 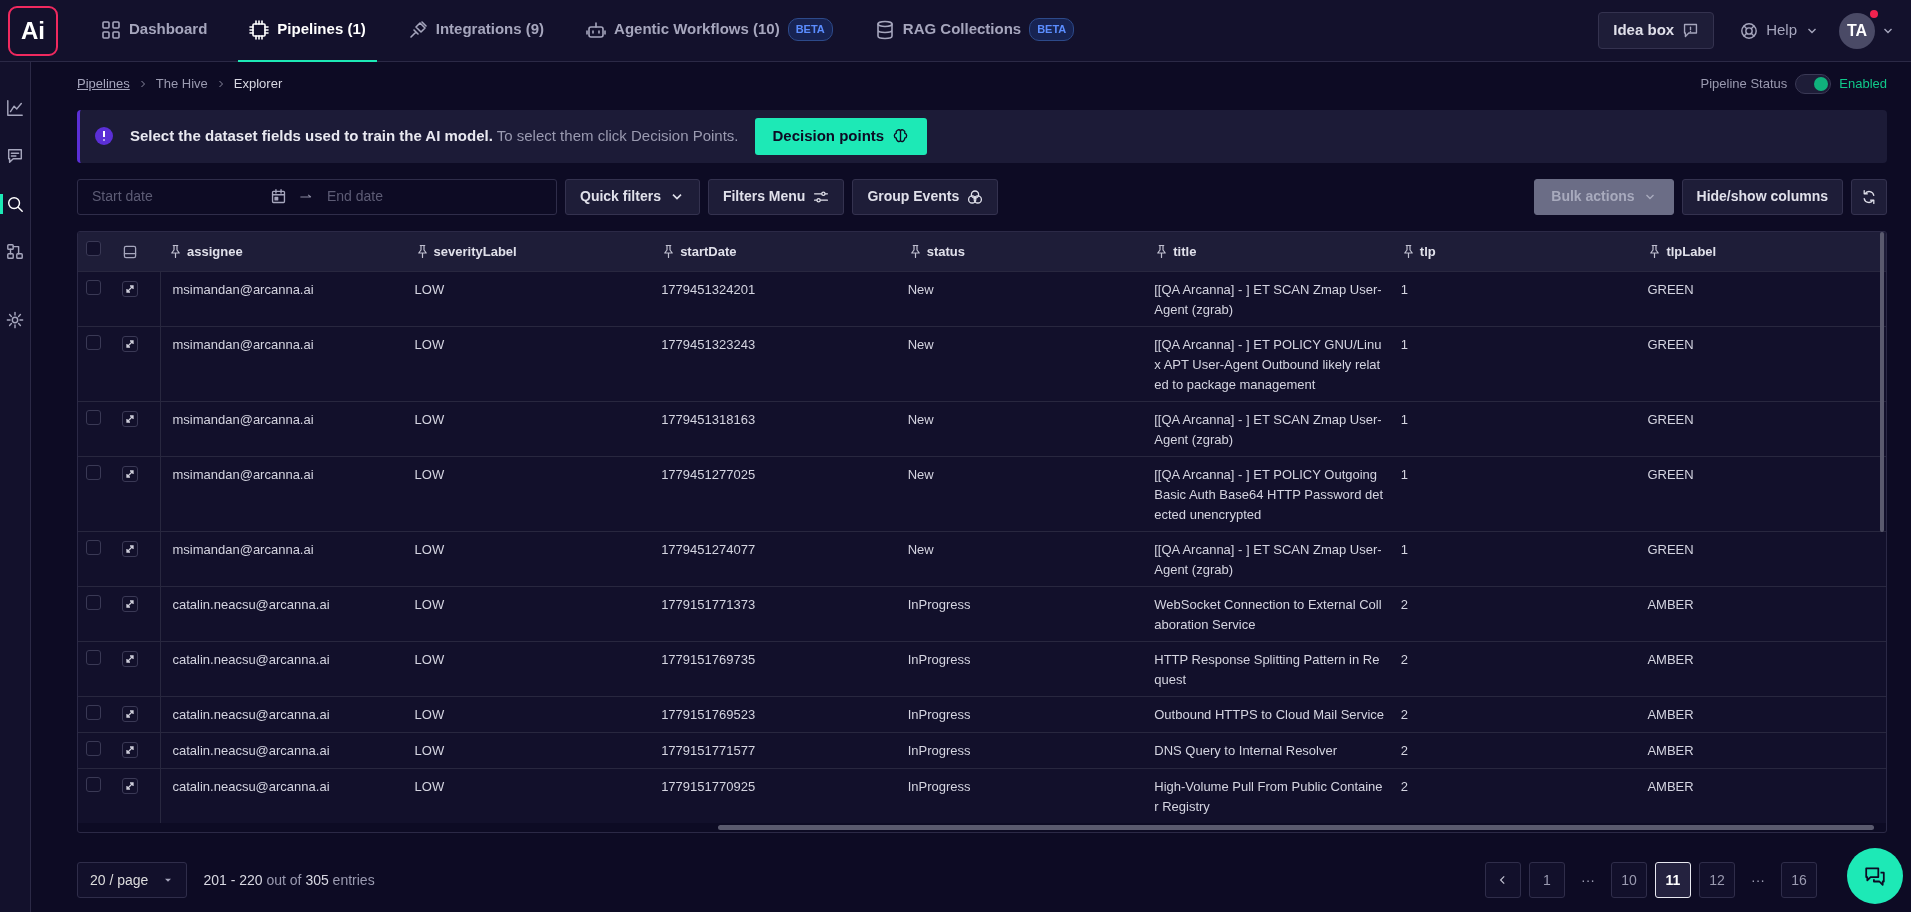 What do you see at coordinates (15, 108) in the screenshot?
I see `chart-icon` at bounding box center [15, 108].